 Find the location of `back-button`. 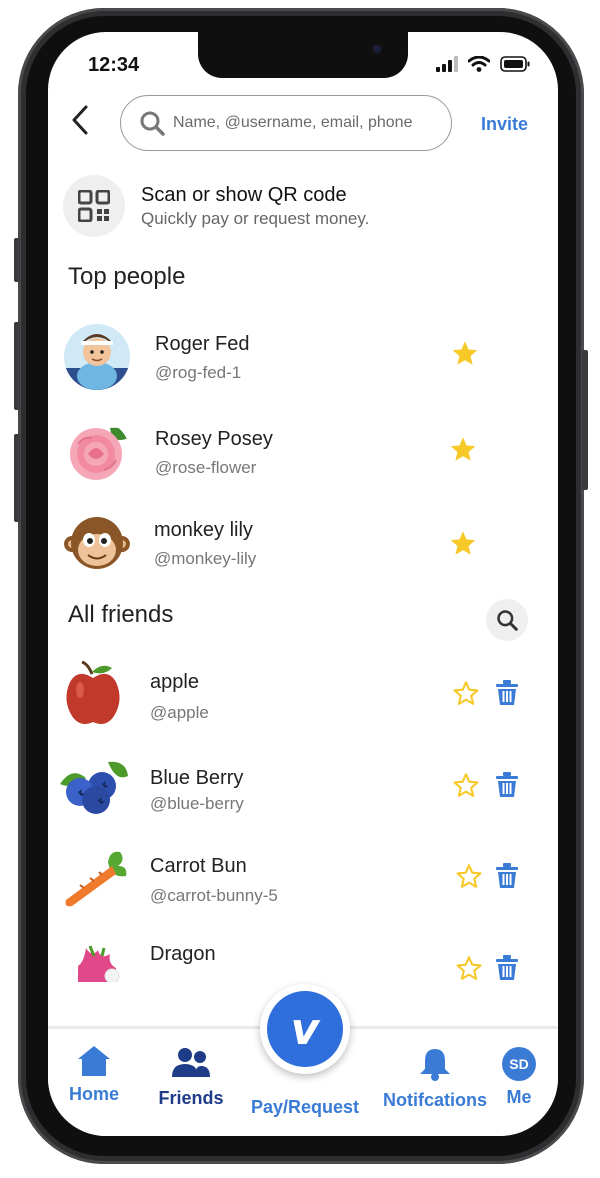

back-button is located at coordinates (80, 122).